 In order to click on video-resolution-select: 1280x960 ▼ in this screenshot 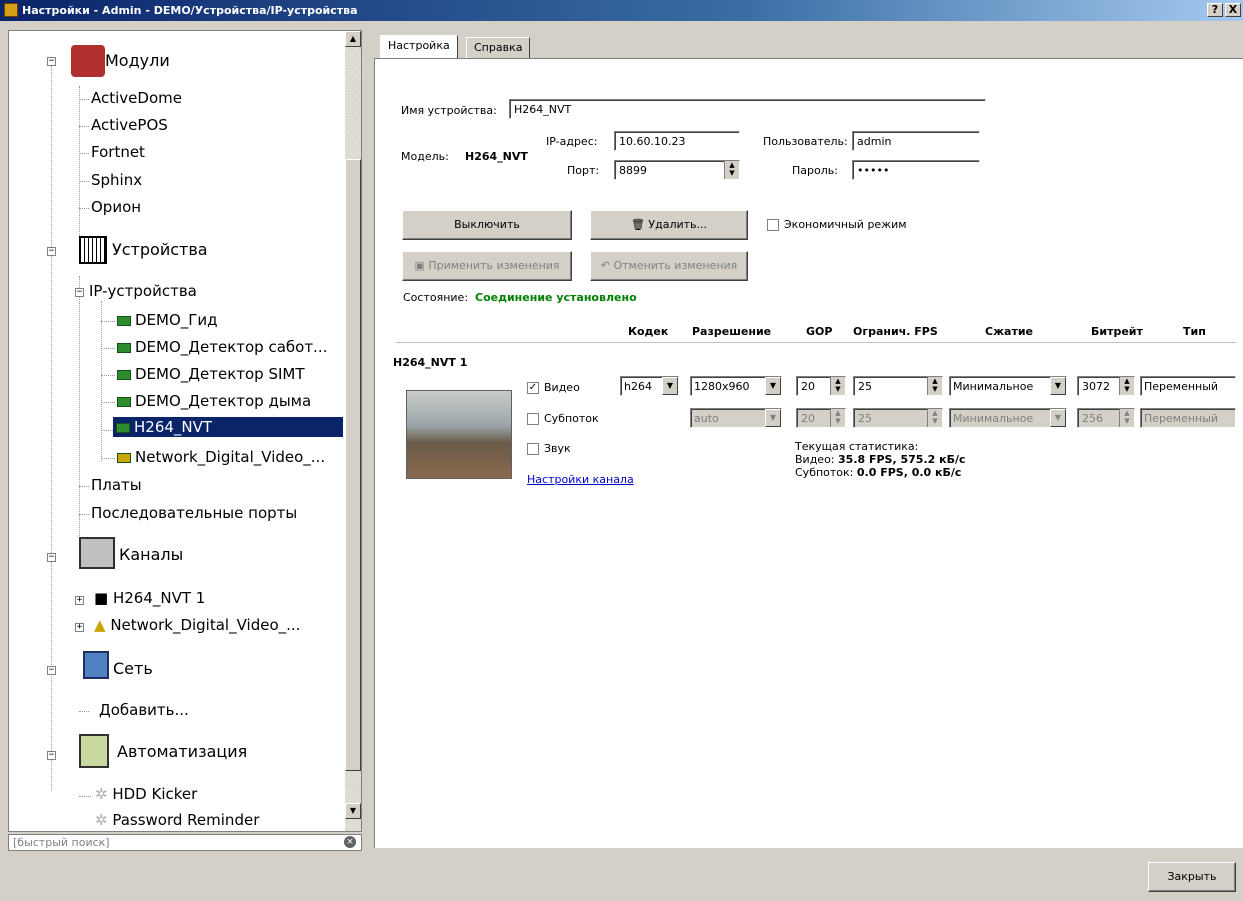, I will do `click(736, 386)`.